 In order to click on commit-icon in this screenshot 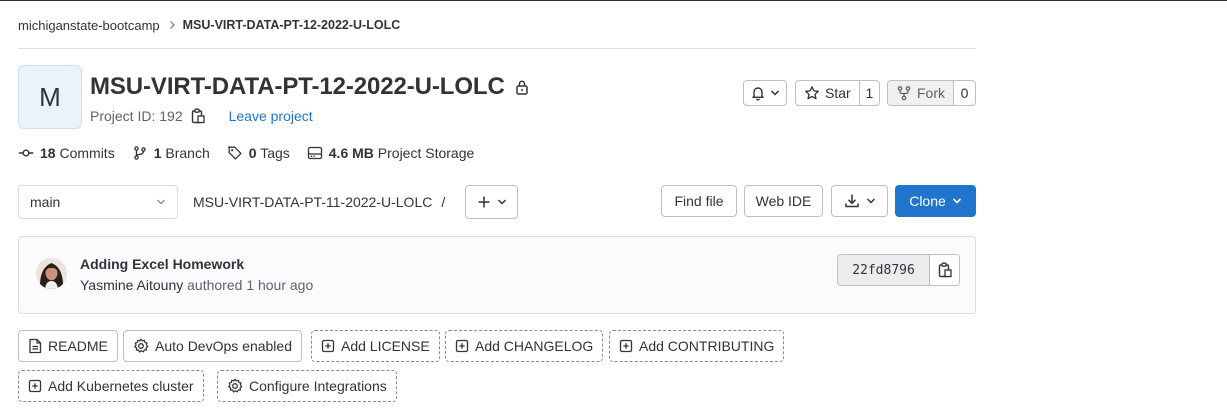, I will do `click(26, 153)`.